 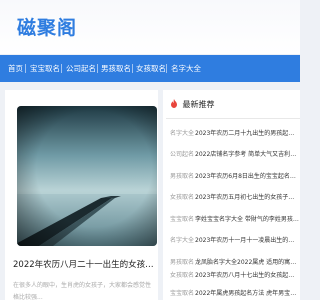 I want to click on list-item: 宝宝取名 2022年属虎男孩起名方法 虎年男宝宝取名, so click(x=235, y=294).